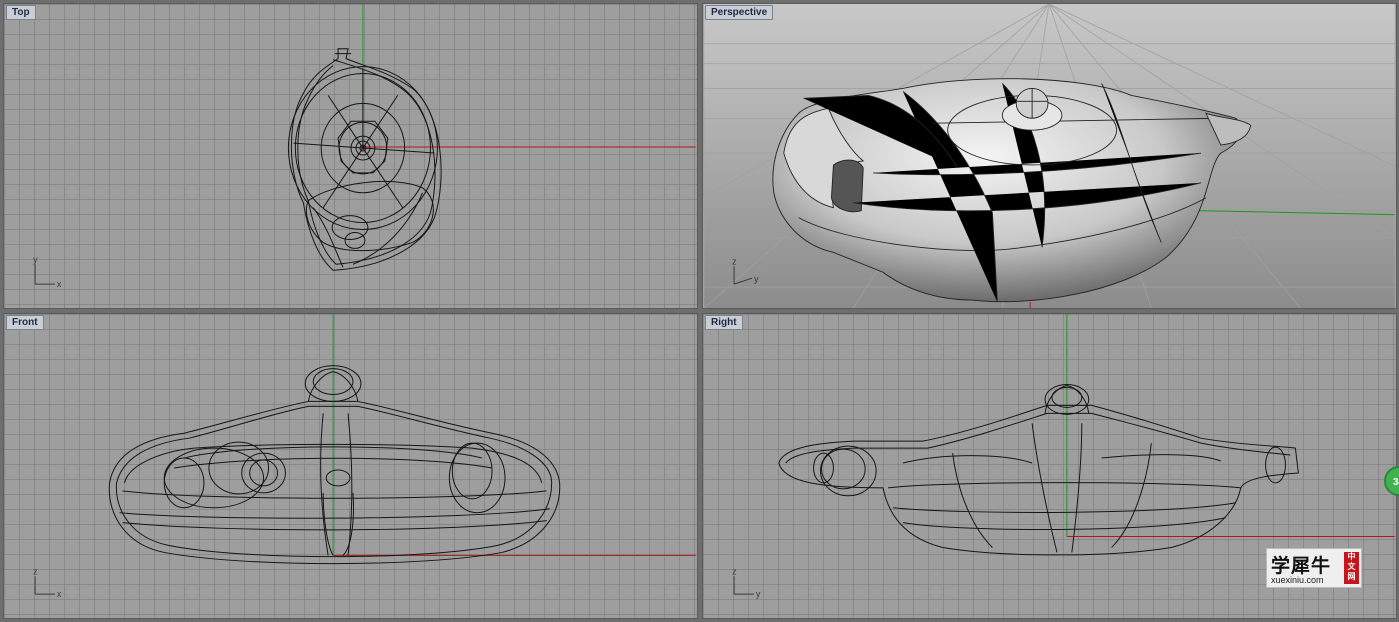 This screenshot has height=622, width=1399. I want to click on viewport-label-right: Right, so click(724, 322).